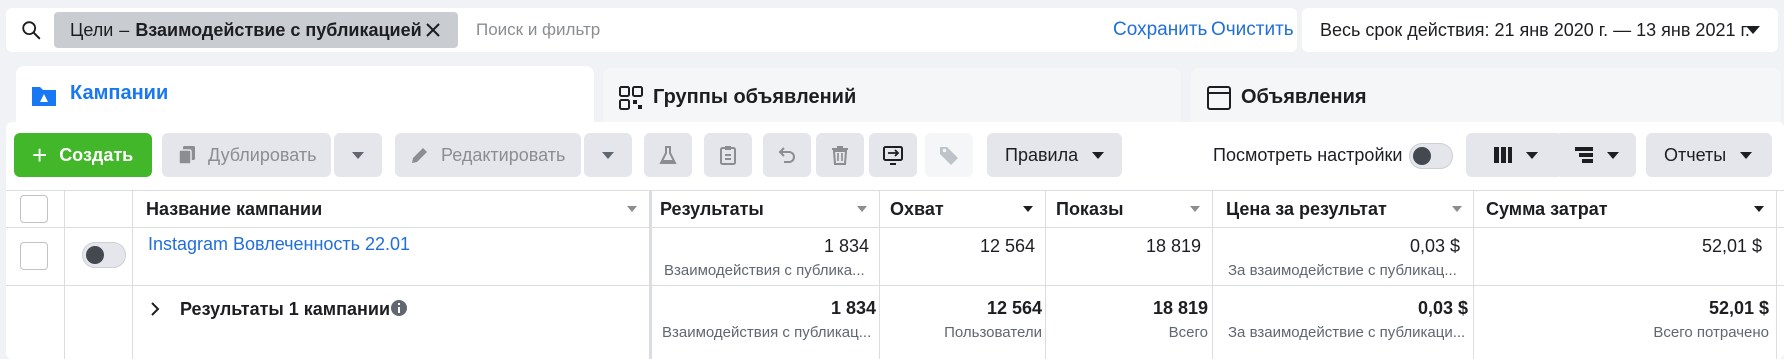  Describe the element at coordinates (1252, 30) in the screenshot. I see `clear-filter-link: Очистить` at that location.